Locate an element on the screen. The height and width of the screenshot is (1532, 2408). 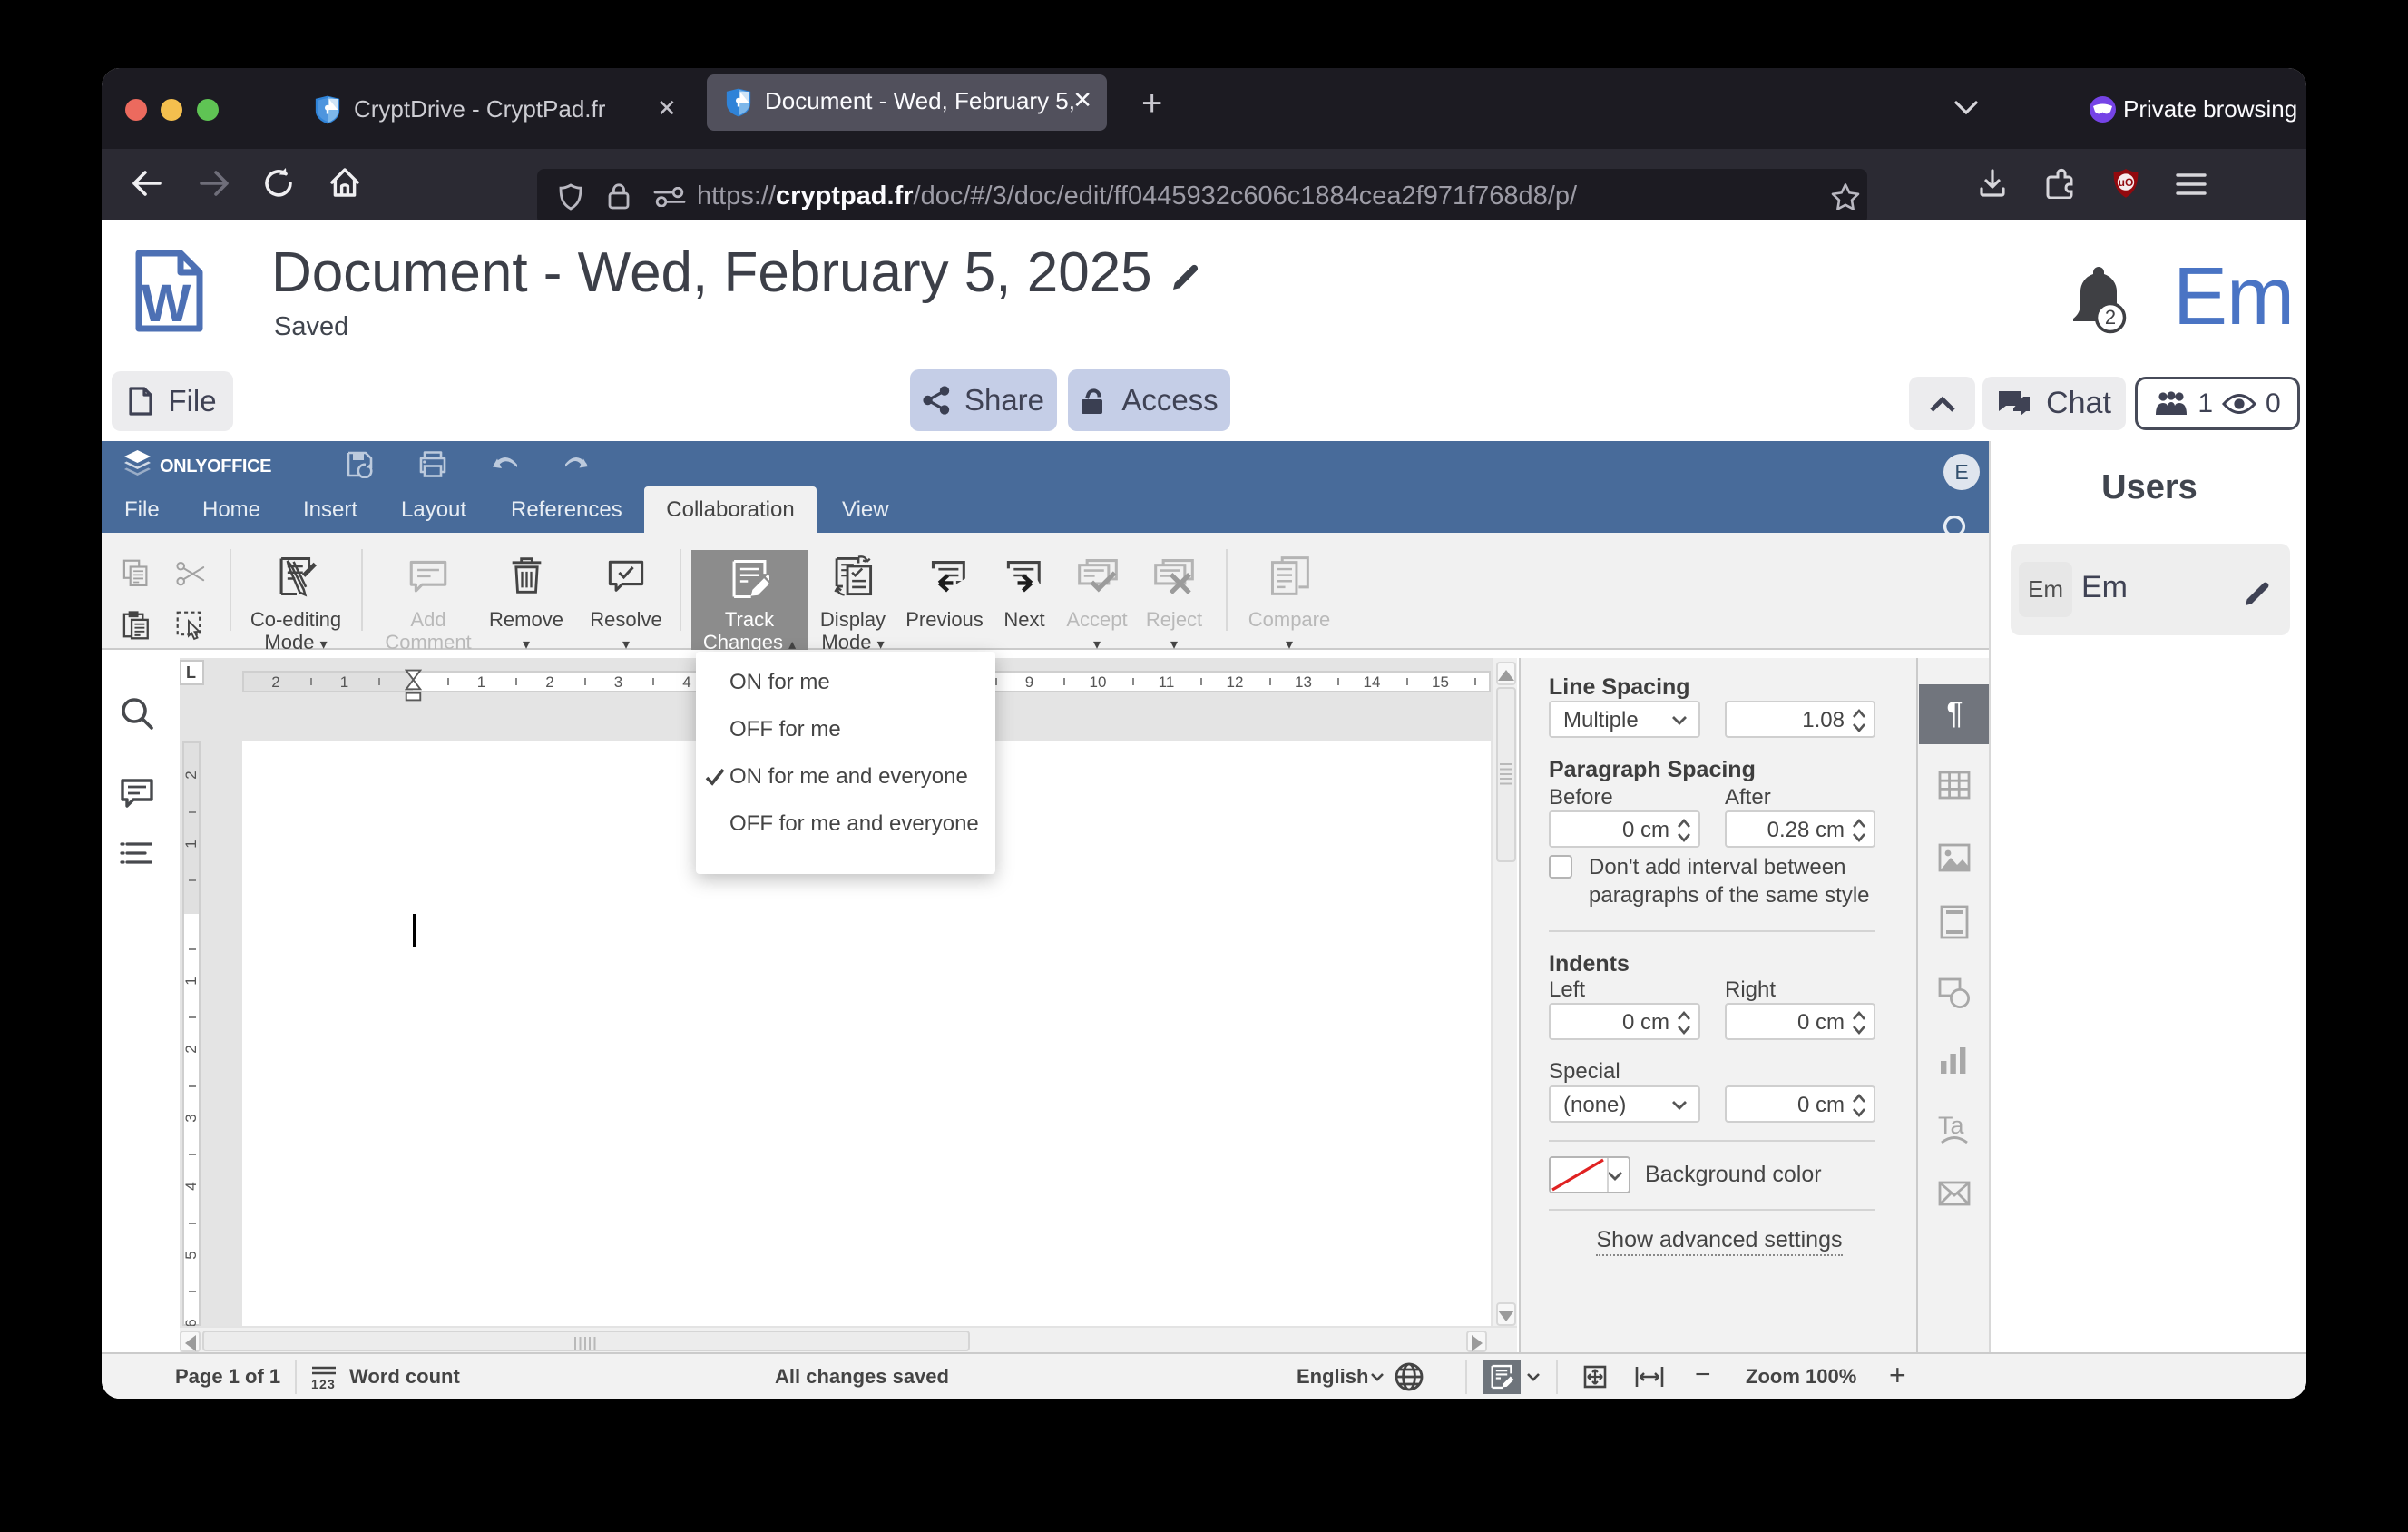
svg-text: W is located at coordinates (167, 303).